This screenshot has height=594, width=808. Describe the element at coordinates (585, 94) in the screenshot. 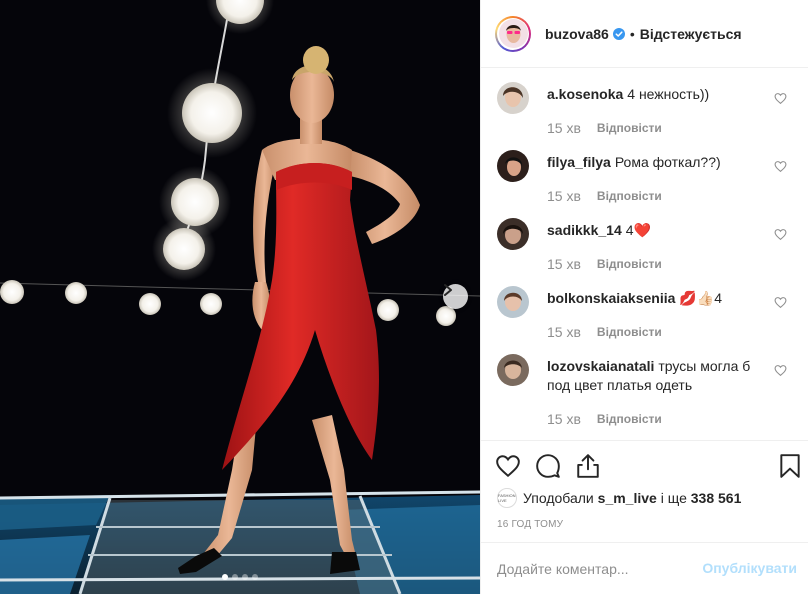

I see `comment-username: a.kosenoka` at that location.